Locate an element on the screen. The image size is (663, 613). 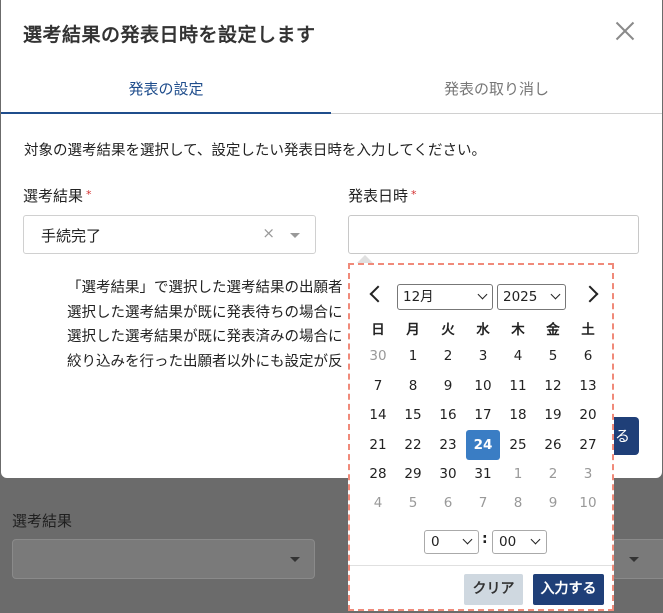
weekday-label: 水 is located at coordinates (483, 330).